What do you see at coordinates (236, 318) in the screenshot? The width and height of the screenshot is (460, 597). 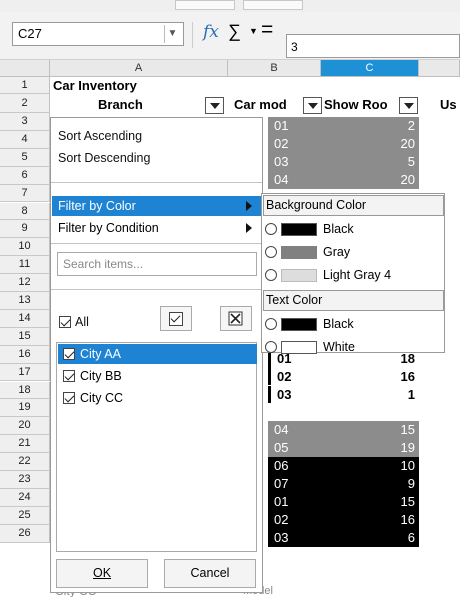 I see `uncheck-all-button` at bounding box center [236, 318].